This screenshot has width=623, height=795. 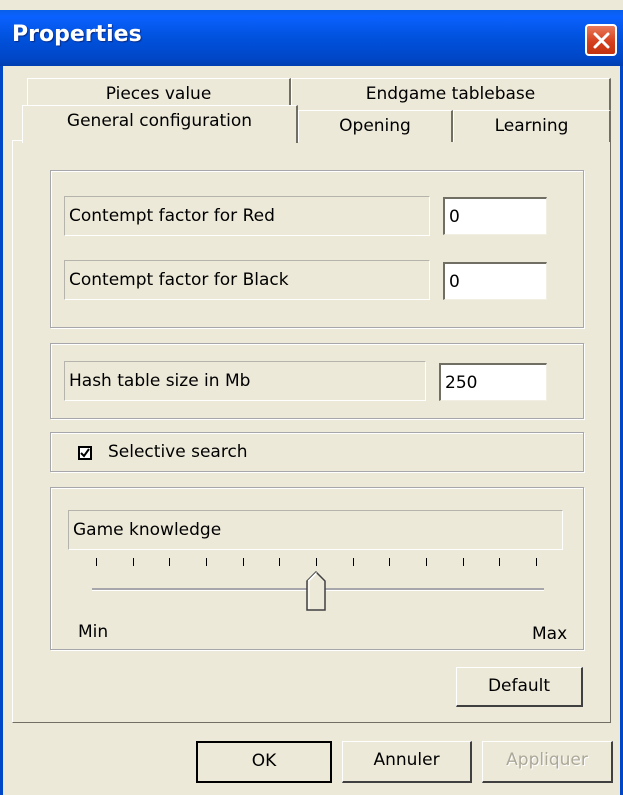 I want to click on cancel-button: Annuler, so click(x=407, y=762).